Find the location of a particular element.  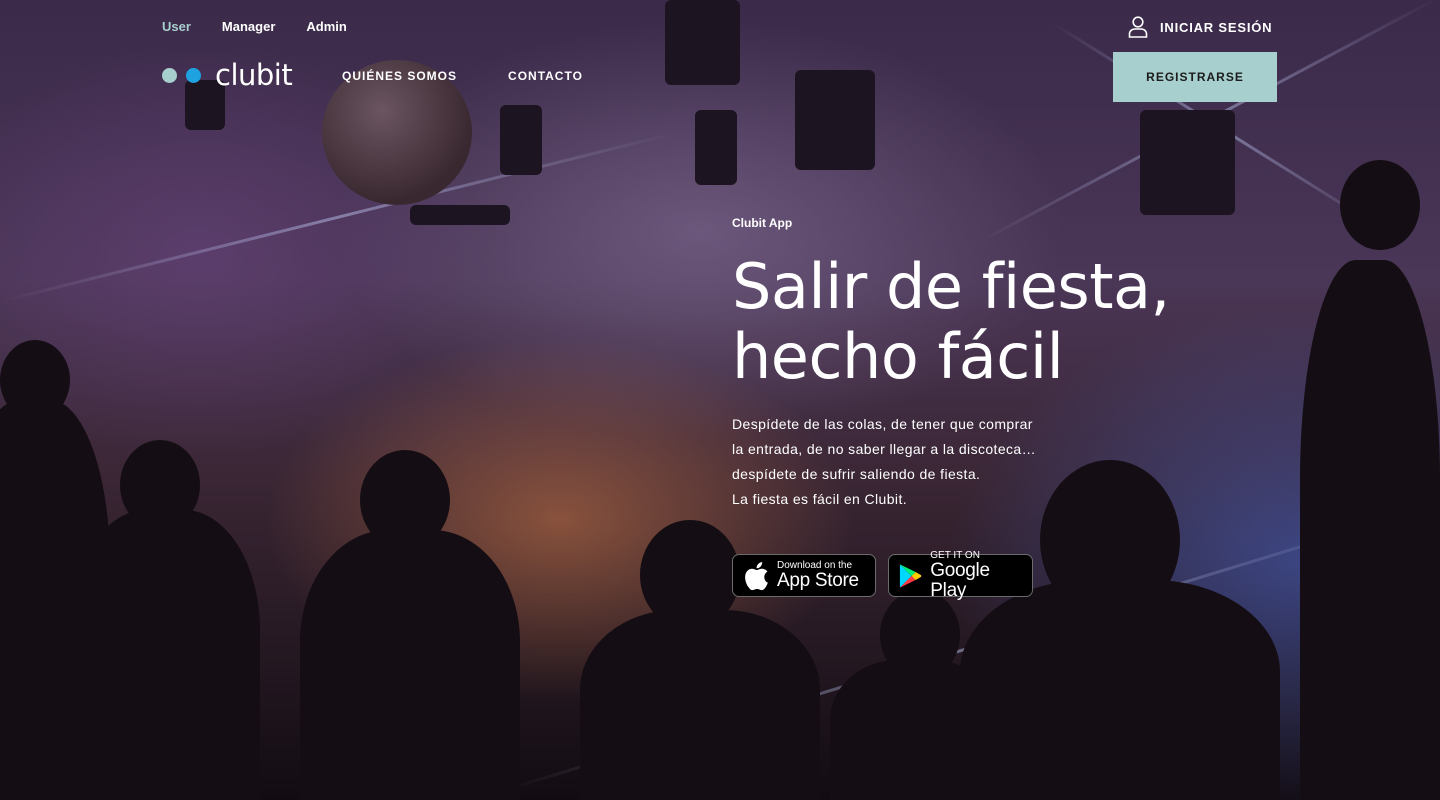

app-store-badge: Download on the App Store is located at coordinates (804, 575).